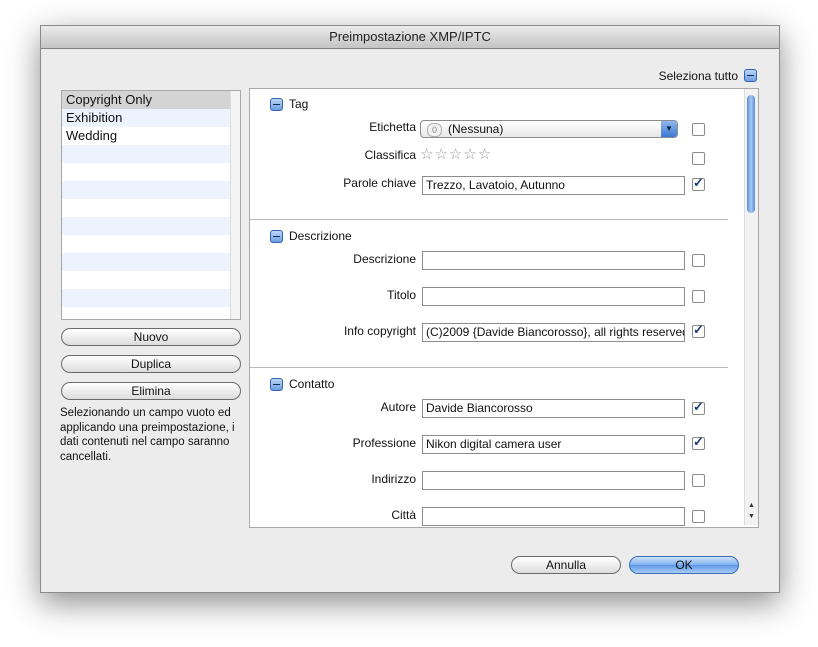 This screenshot has width=818, height=647. What do you see at coordinates (669, 129) in the screenshot?
I see `chevron-down-icon: ▼` at bounding box center [669, 129].